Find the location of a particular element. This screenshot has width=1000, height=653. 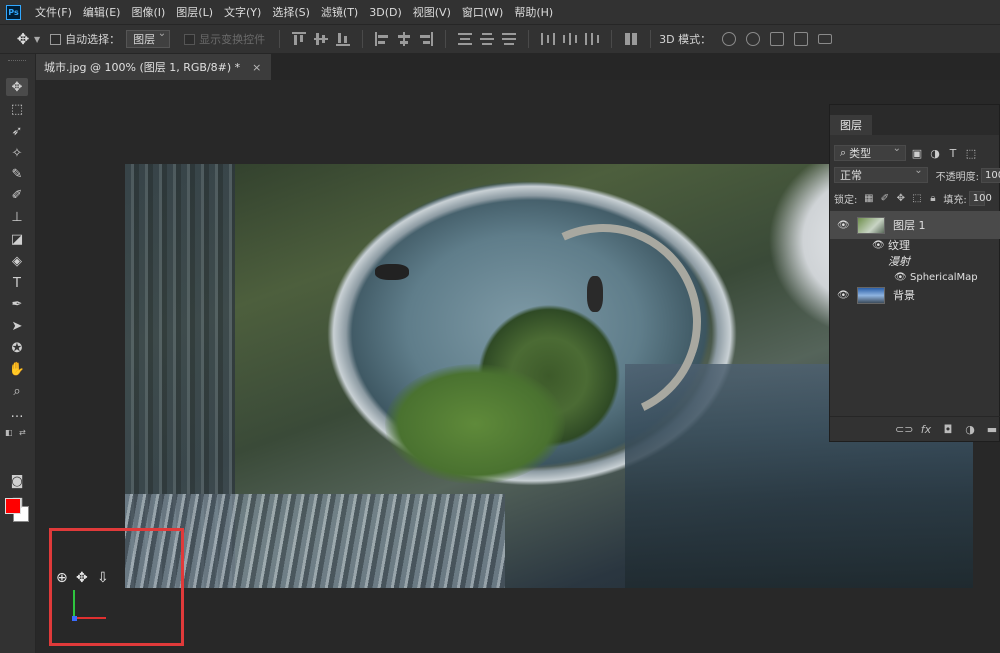

menu-image: 图像(I) is located at coordinates (148, 12).